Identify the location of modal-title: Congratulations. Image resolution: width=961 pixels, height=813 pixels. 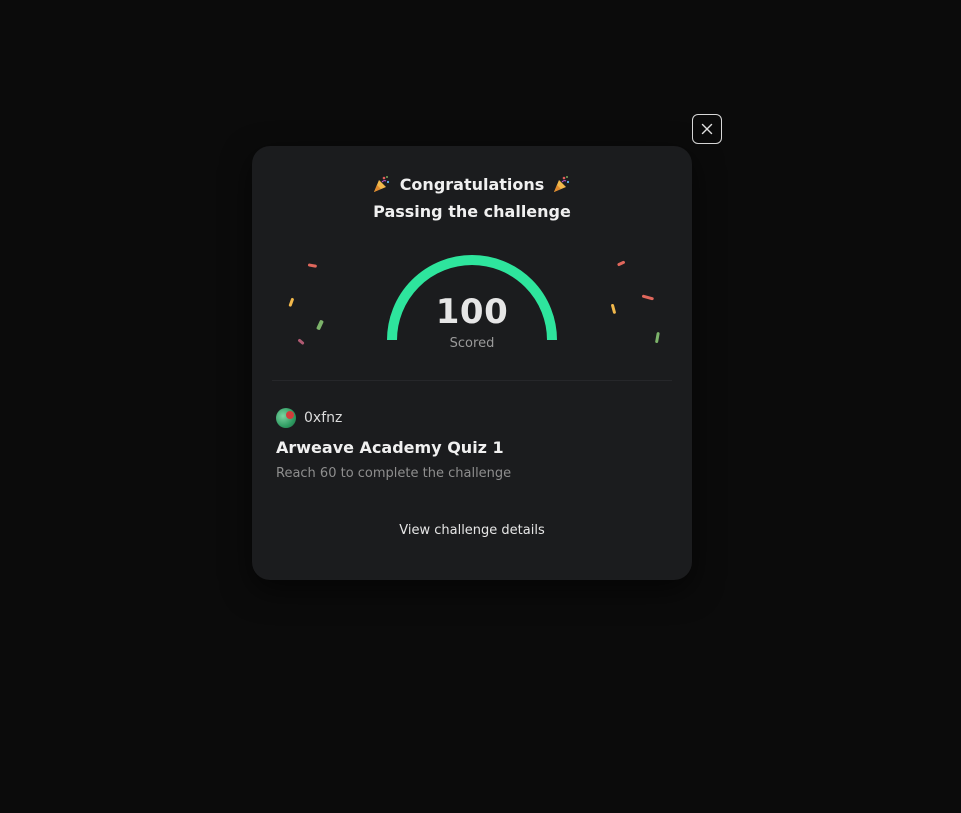
(472, 184).